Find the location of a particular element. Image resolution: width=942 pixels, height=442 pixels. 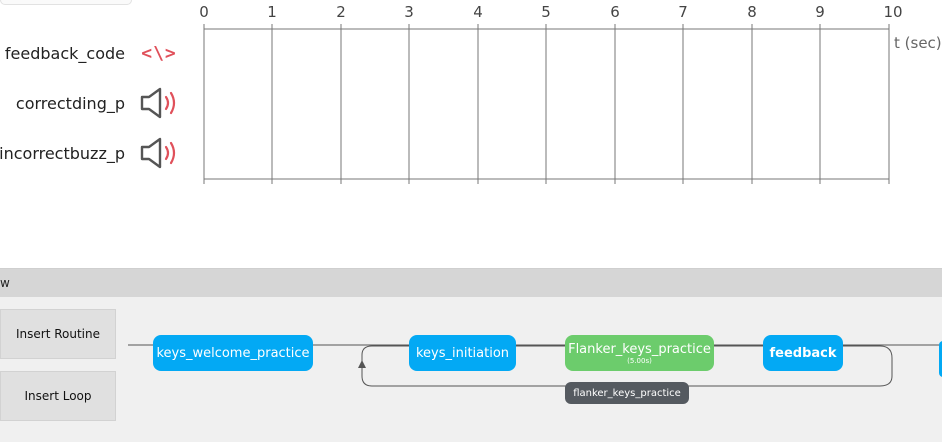

time-tick-label: 9 is located at coordinates (820, 12).